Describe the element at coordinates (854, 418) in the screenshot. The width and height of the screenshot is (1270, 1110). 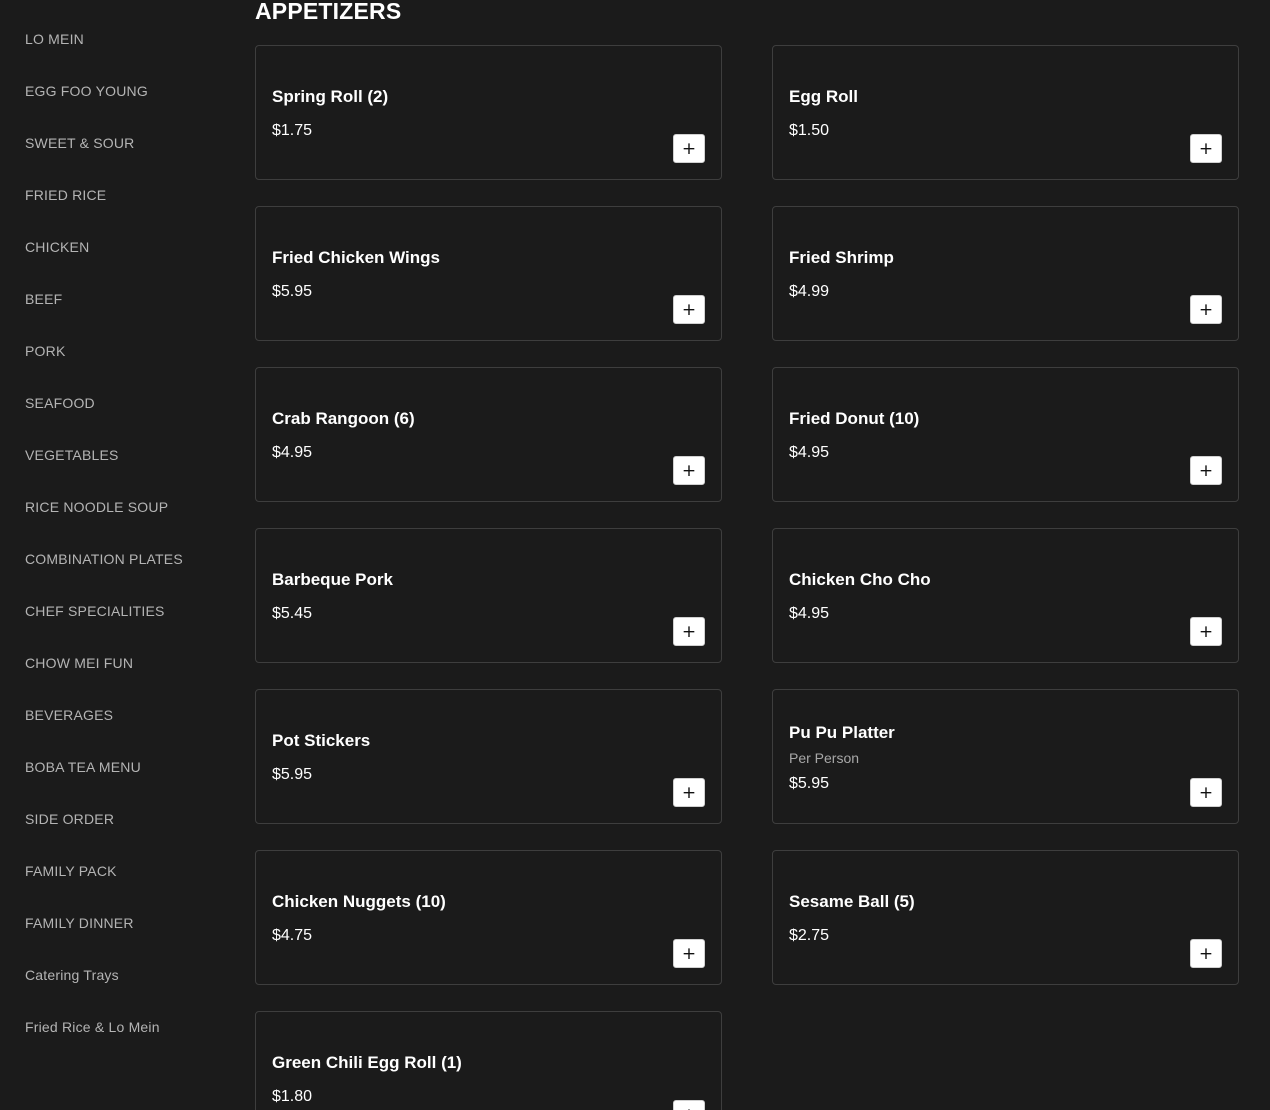
I see `item-name: Fried Donut (10)` at that location.